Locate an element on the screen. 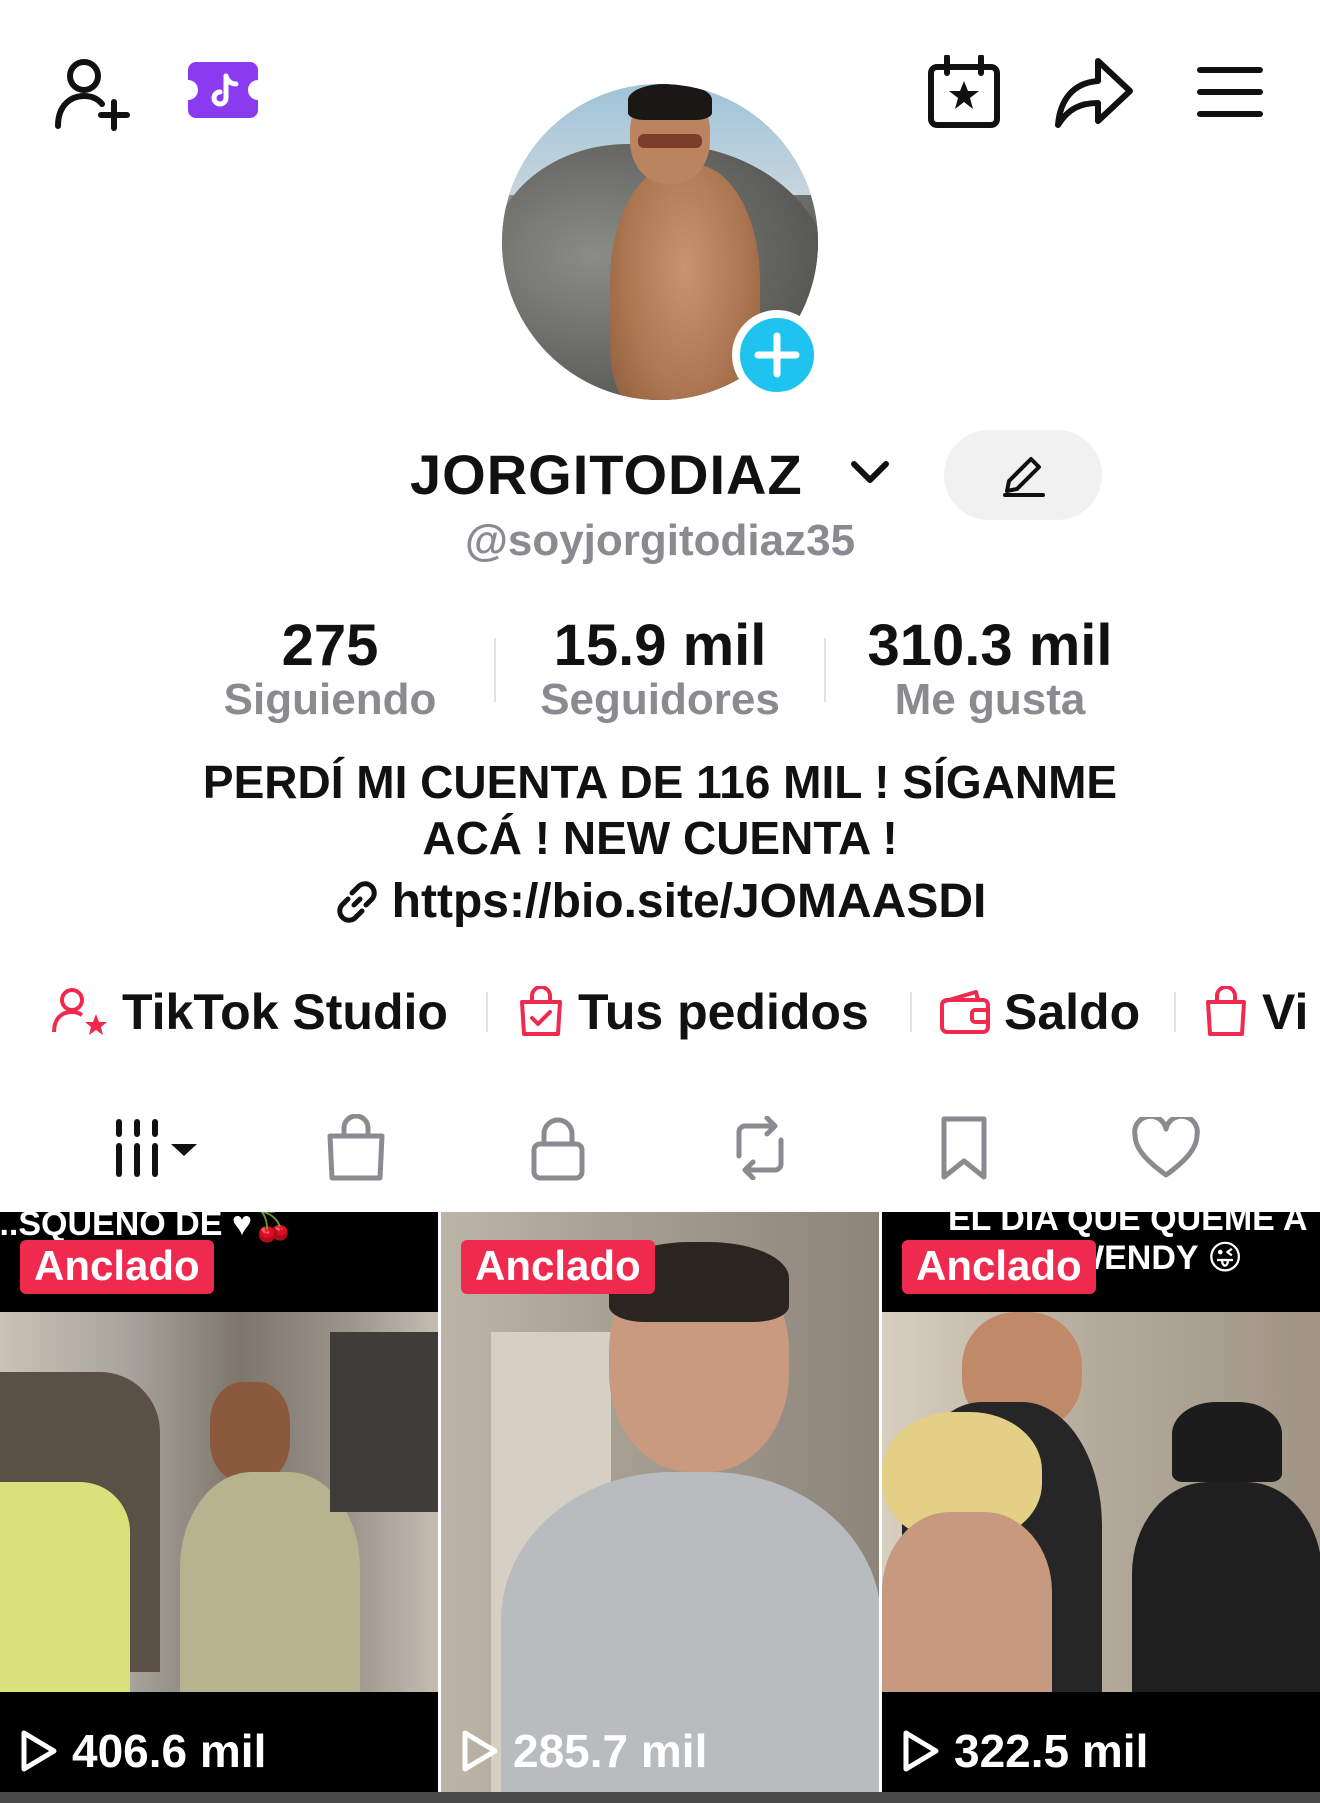 This screenshot has width=1320, height=1803. bookmark-icon is located at coordinates (964, 1148).